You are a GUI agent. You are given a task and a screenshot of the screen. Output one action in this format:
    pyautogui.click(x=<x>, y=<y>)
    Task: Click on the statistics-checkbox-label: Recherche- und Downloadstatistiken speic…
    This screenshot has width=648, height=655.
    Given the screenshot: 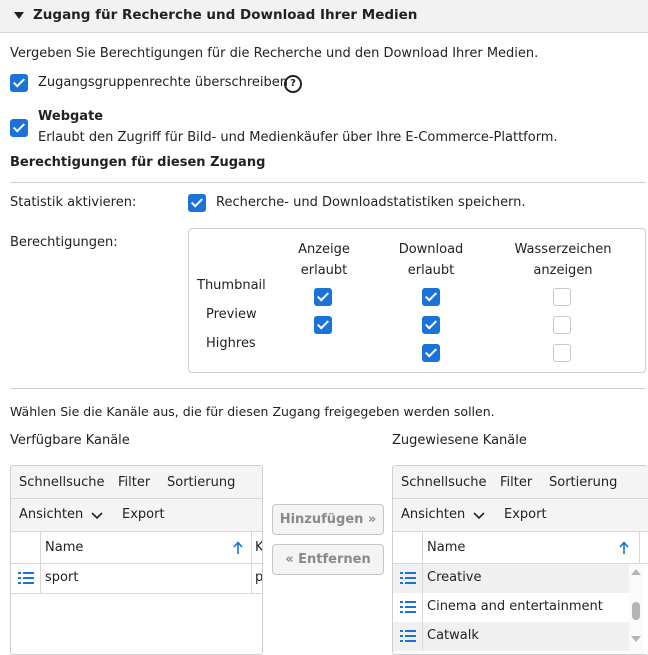 What is the action you would take?
    pyautogui.click(x=371, y=202)
    